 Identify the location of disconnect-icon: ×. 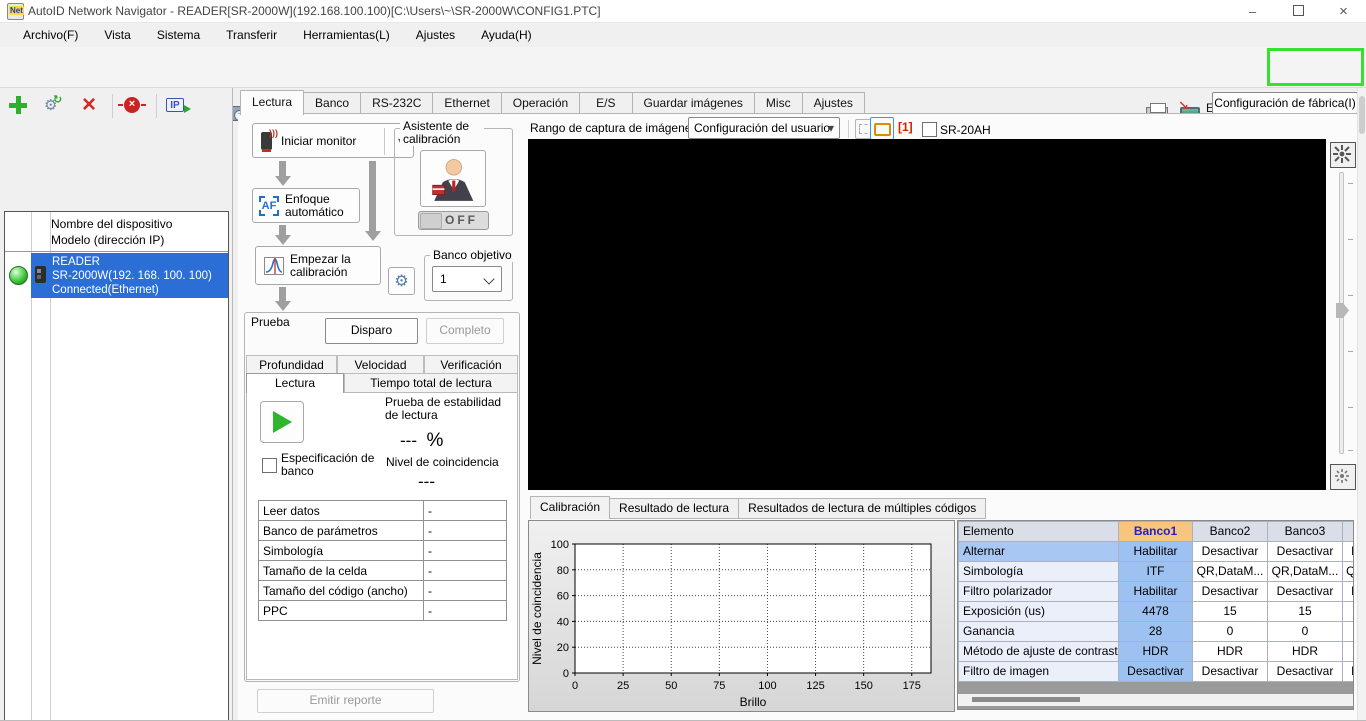
(132, 105).